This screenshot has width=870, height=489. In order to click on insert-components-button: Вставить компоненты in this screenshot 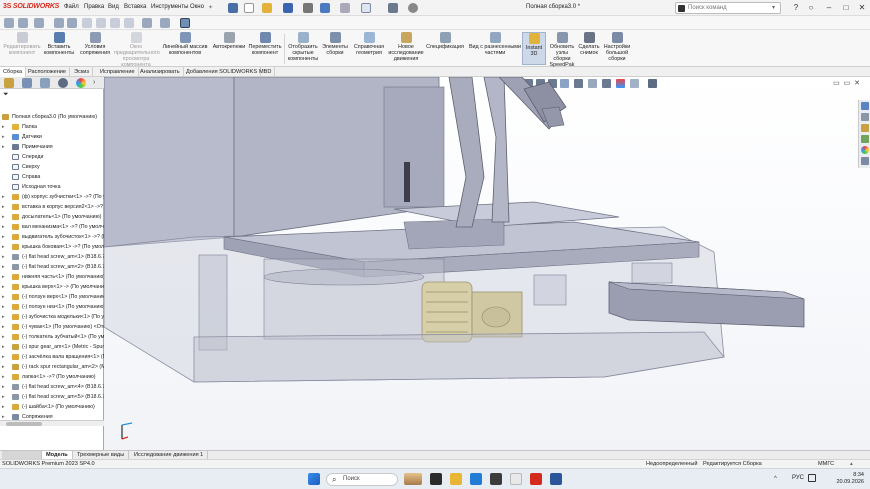, I will do `click(59, 44)`.